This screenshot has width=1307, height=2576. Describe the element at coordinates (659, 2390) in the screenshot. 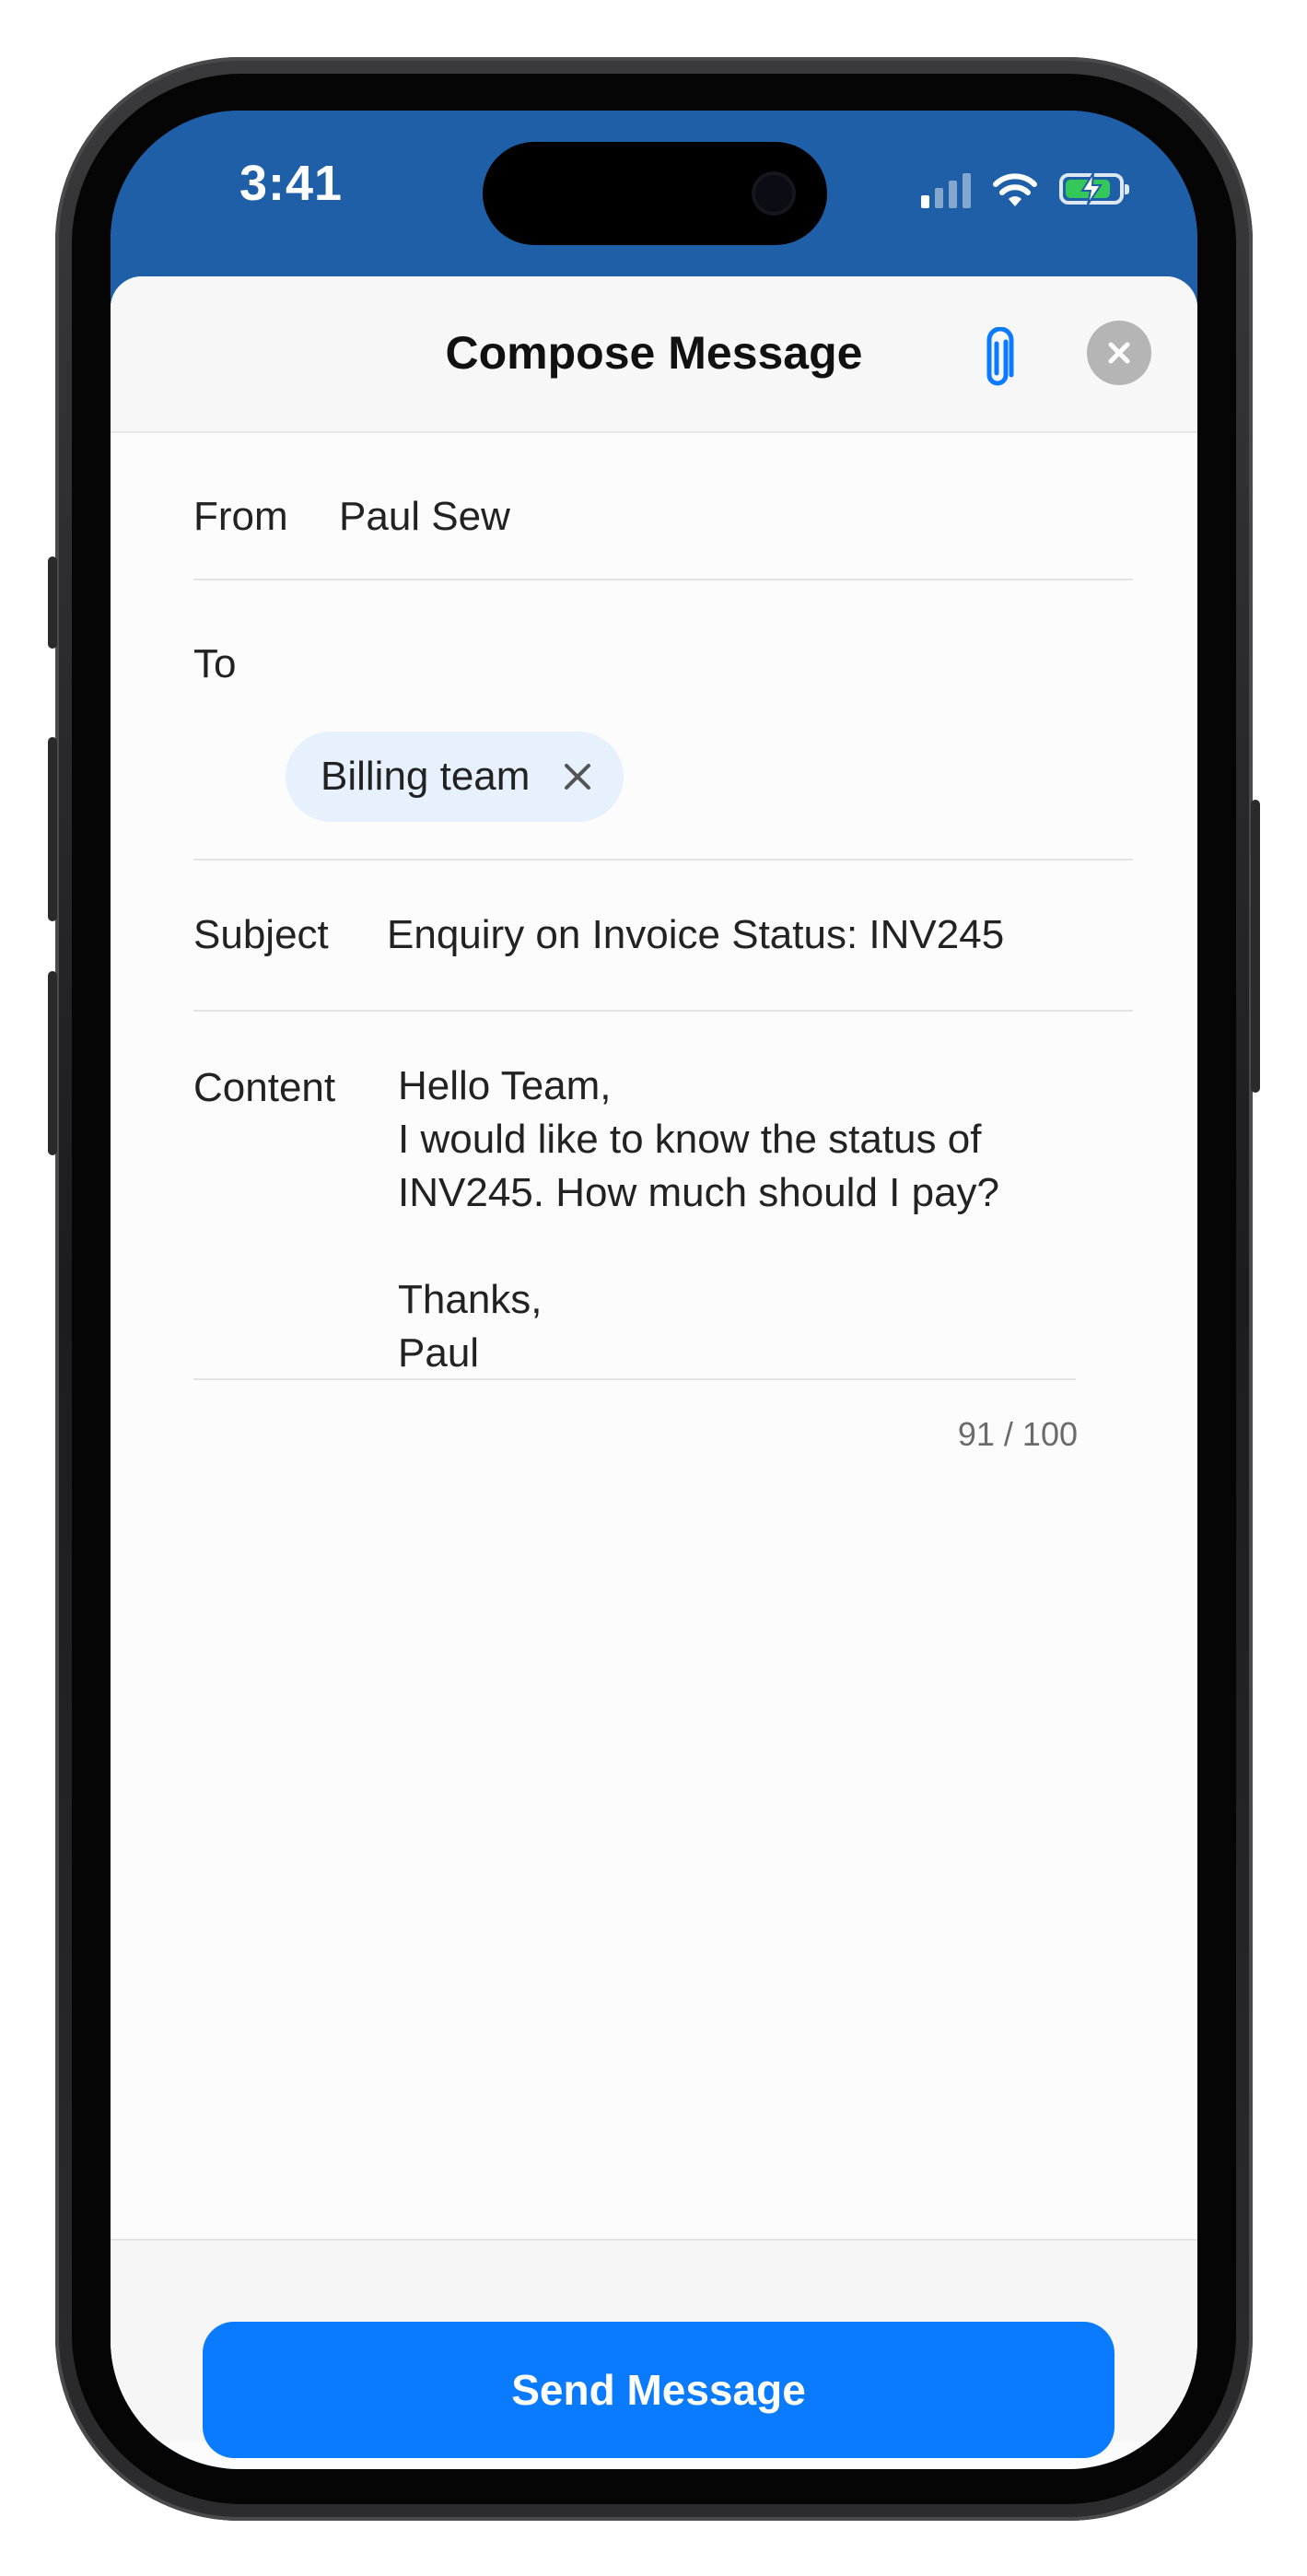

I see `send-message-button: Send Message` at that location.